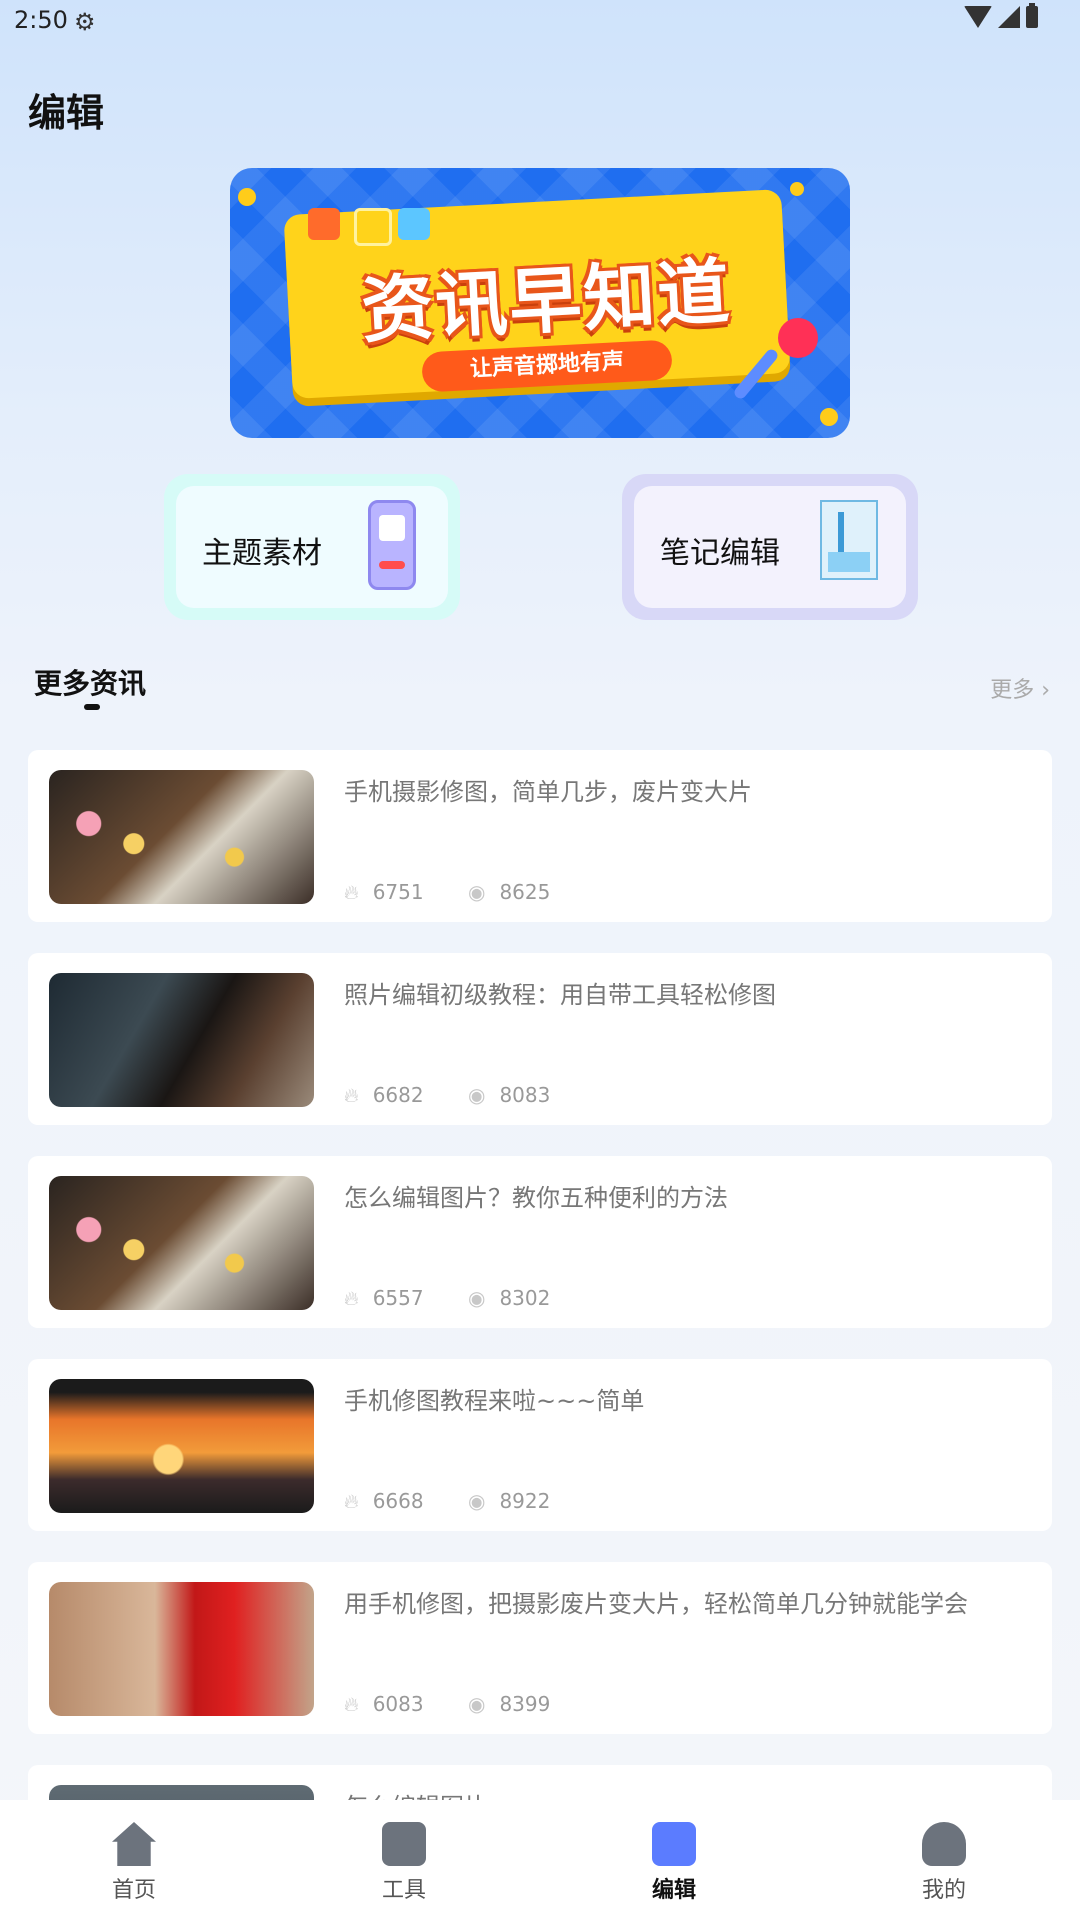 The image size is (1080, 1920). I want to click on article-title: 手机修图教程来啦~~~简单, so click(494, 1401).